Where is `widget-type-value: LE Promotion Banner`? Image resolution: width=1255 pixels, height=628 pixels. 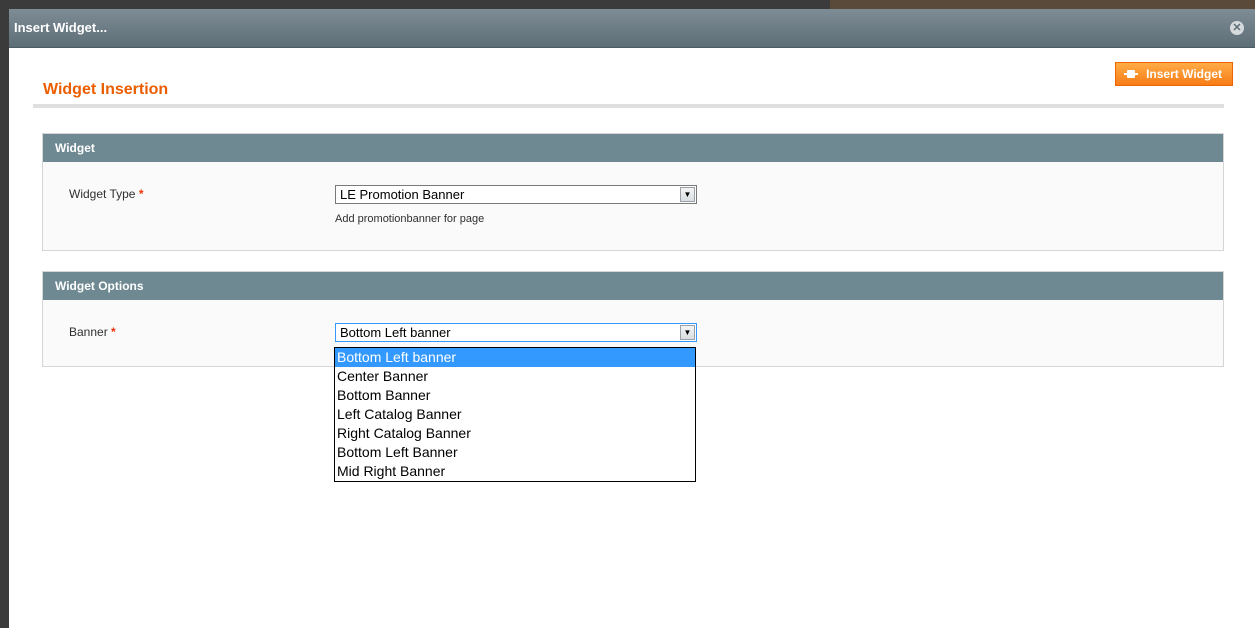 widget-type-value: LE Promotion Banner is located at coordinates (402, 194).